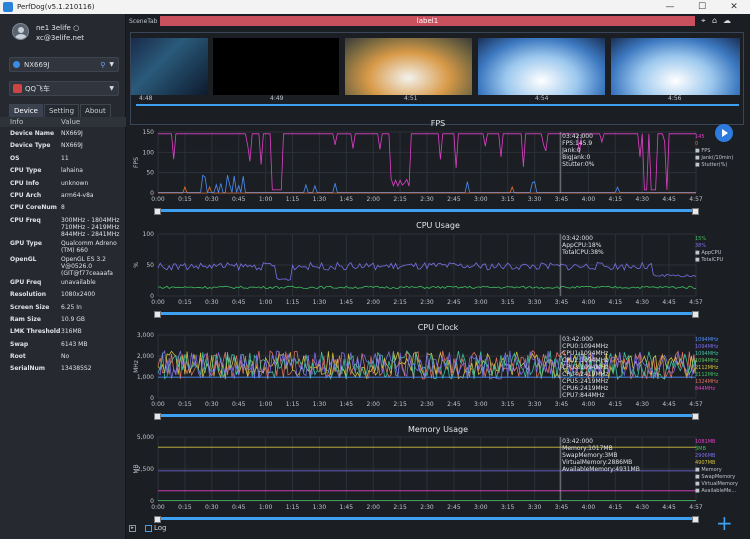  I want to click on legend-series: ■ VirtualMemory, so click(716, 484).